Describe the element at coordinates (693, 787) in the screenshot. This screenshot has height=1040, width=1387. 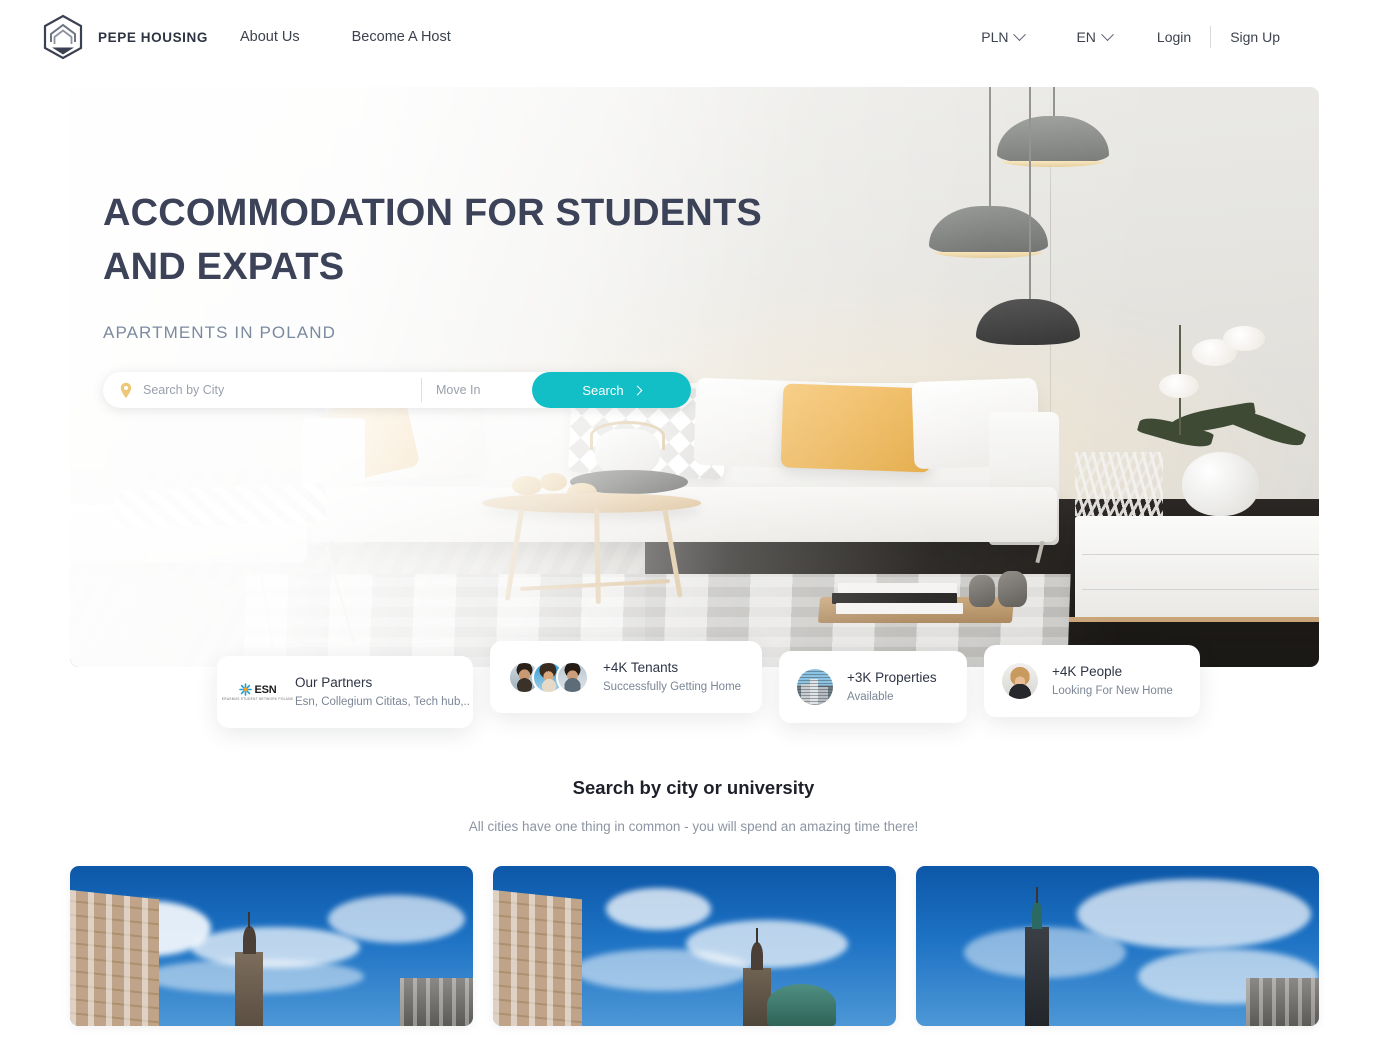
I see `city-section-heading: Search by city or university` at that location.